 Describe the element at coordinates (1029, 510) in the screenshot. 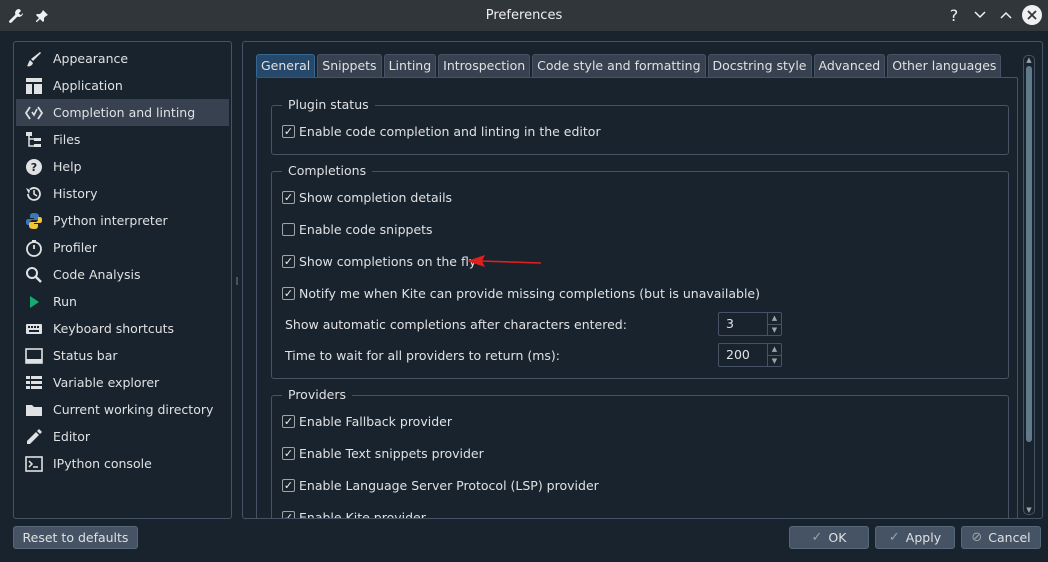

I see `scroll-down-icon: ▼` at that location.